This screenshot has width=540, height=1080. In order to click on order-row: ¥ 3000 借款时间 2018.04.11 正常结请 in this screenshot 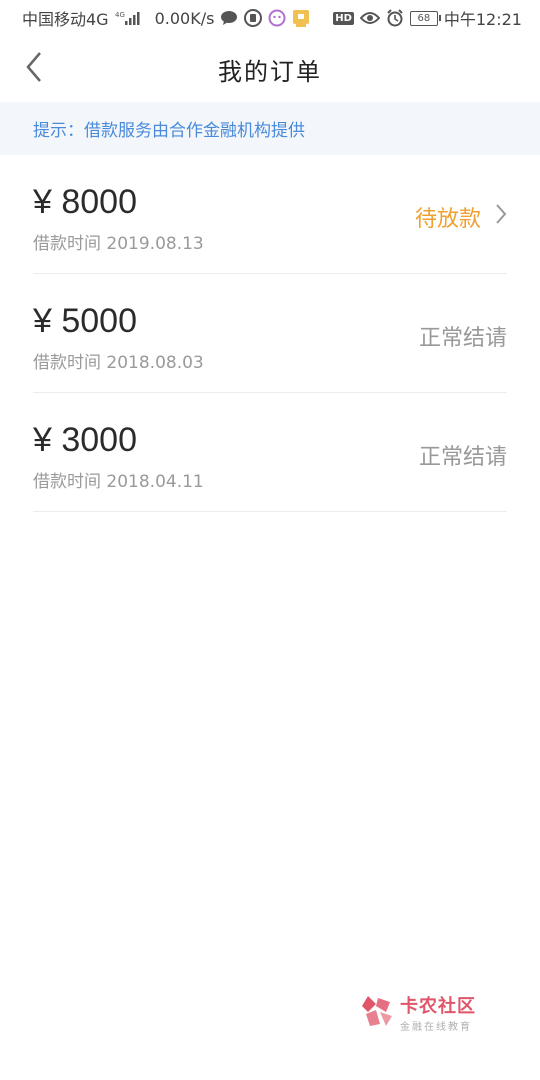, I will do `click(270, 452)`.